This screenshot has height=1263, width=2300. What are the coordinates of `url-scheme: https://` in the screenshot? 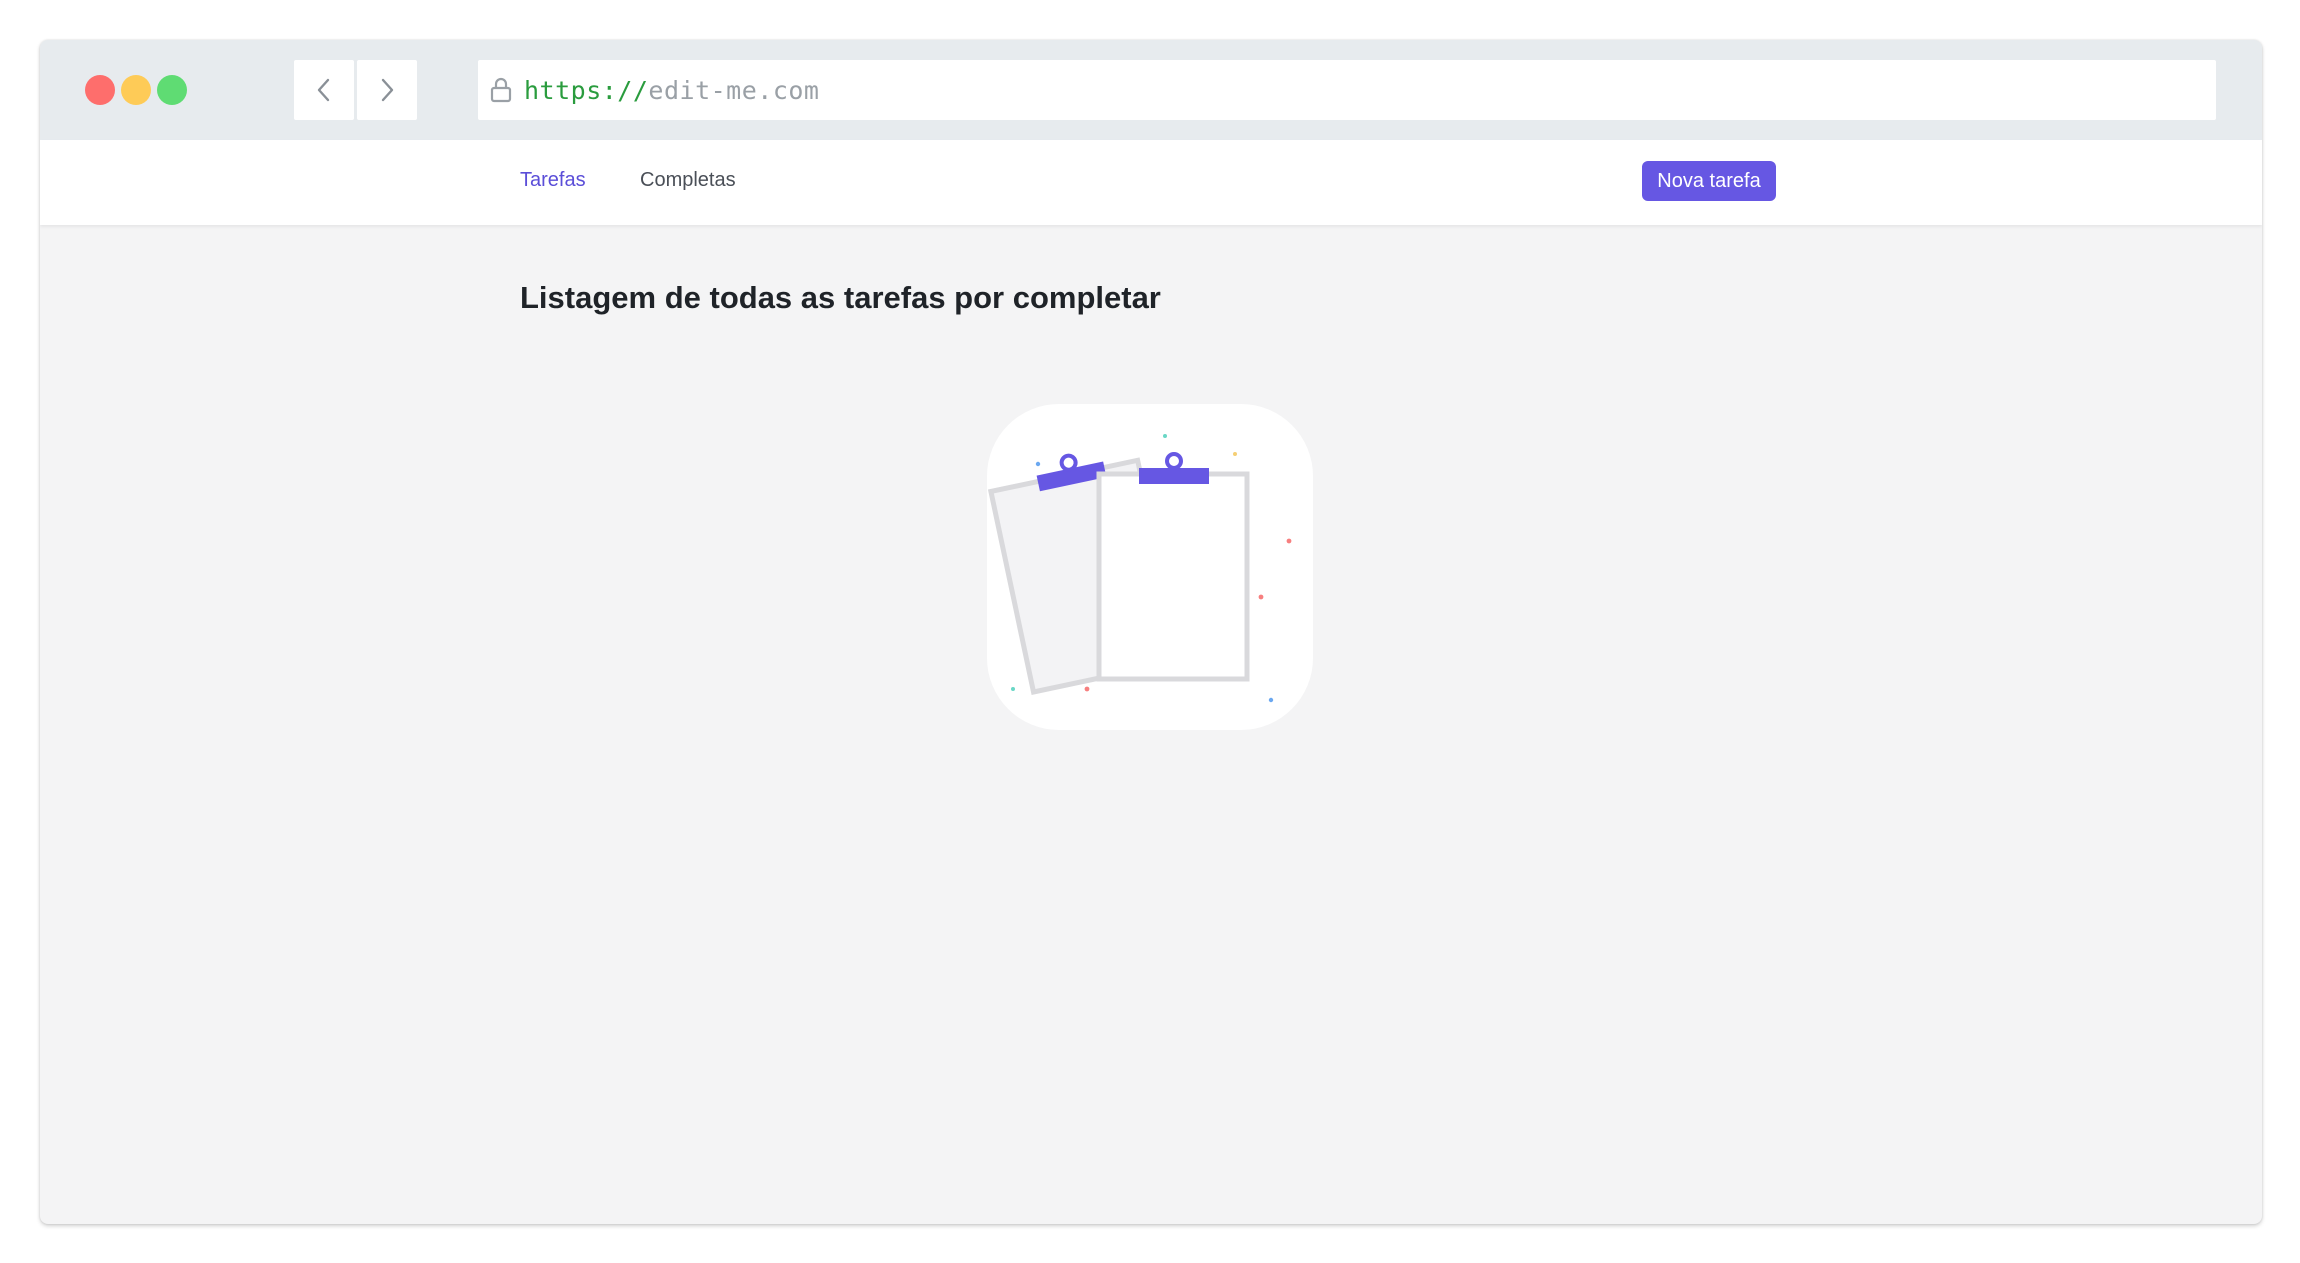 It's located at (586, 90).